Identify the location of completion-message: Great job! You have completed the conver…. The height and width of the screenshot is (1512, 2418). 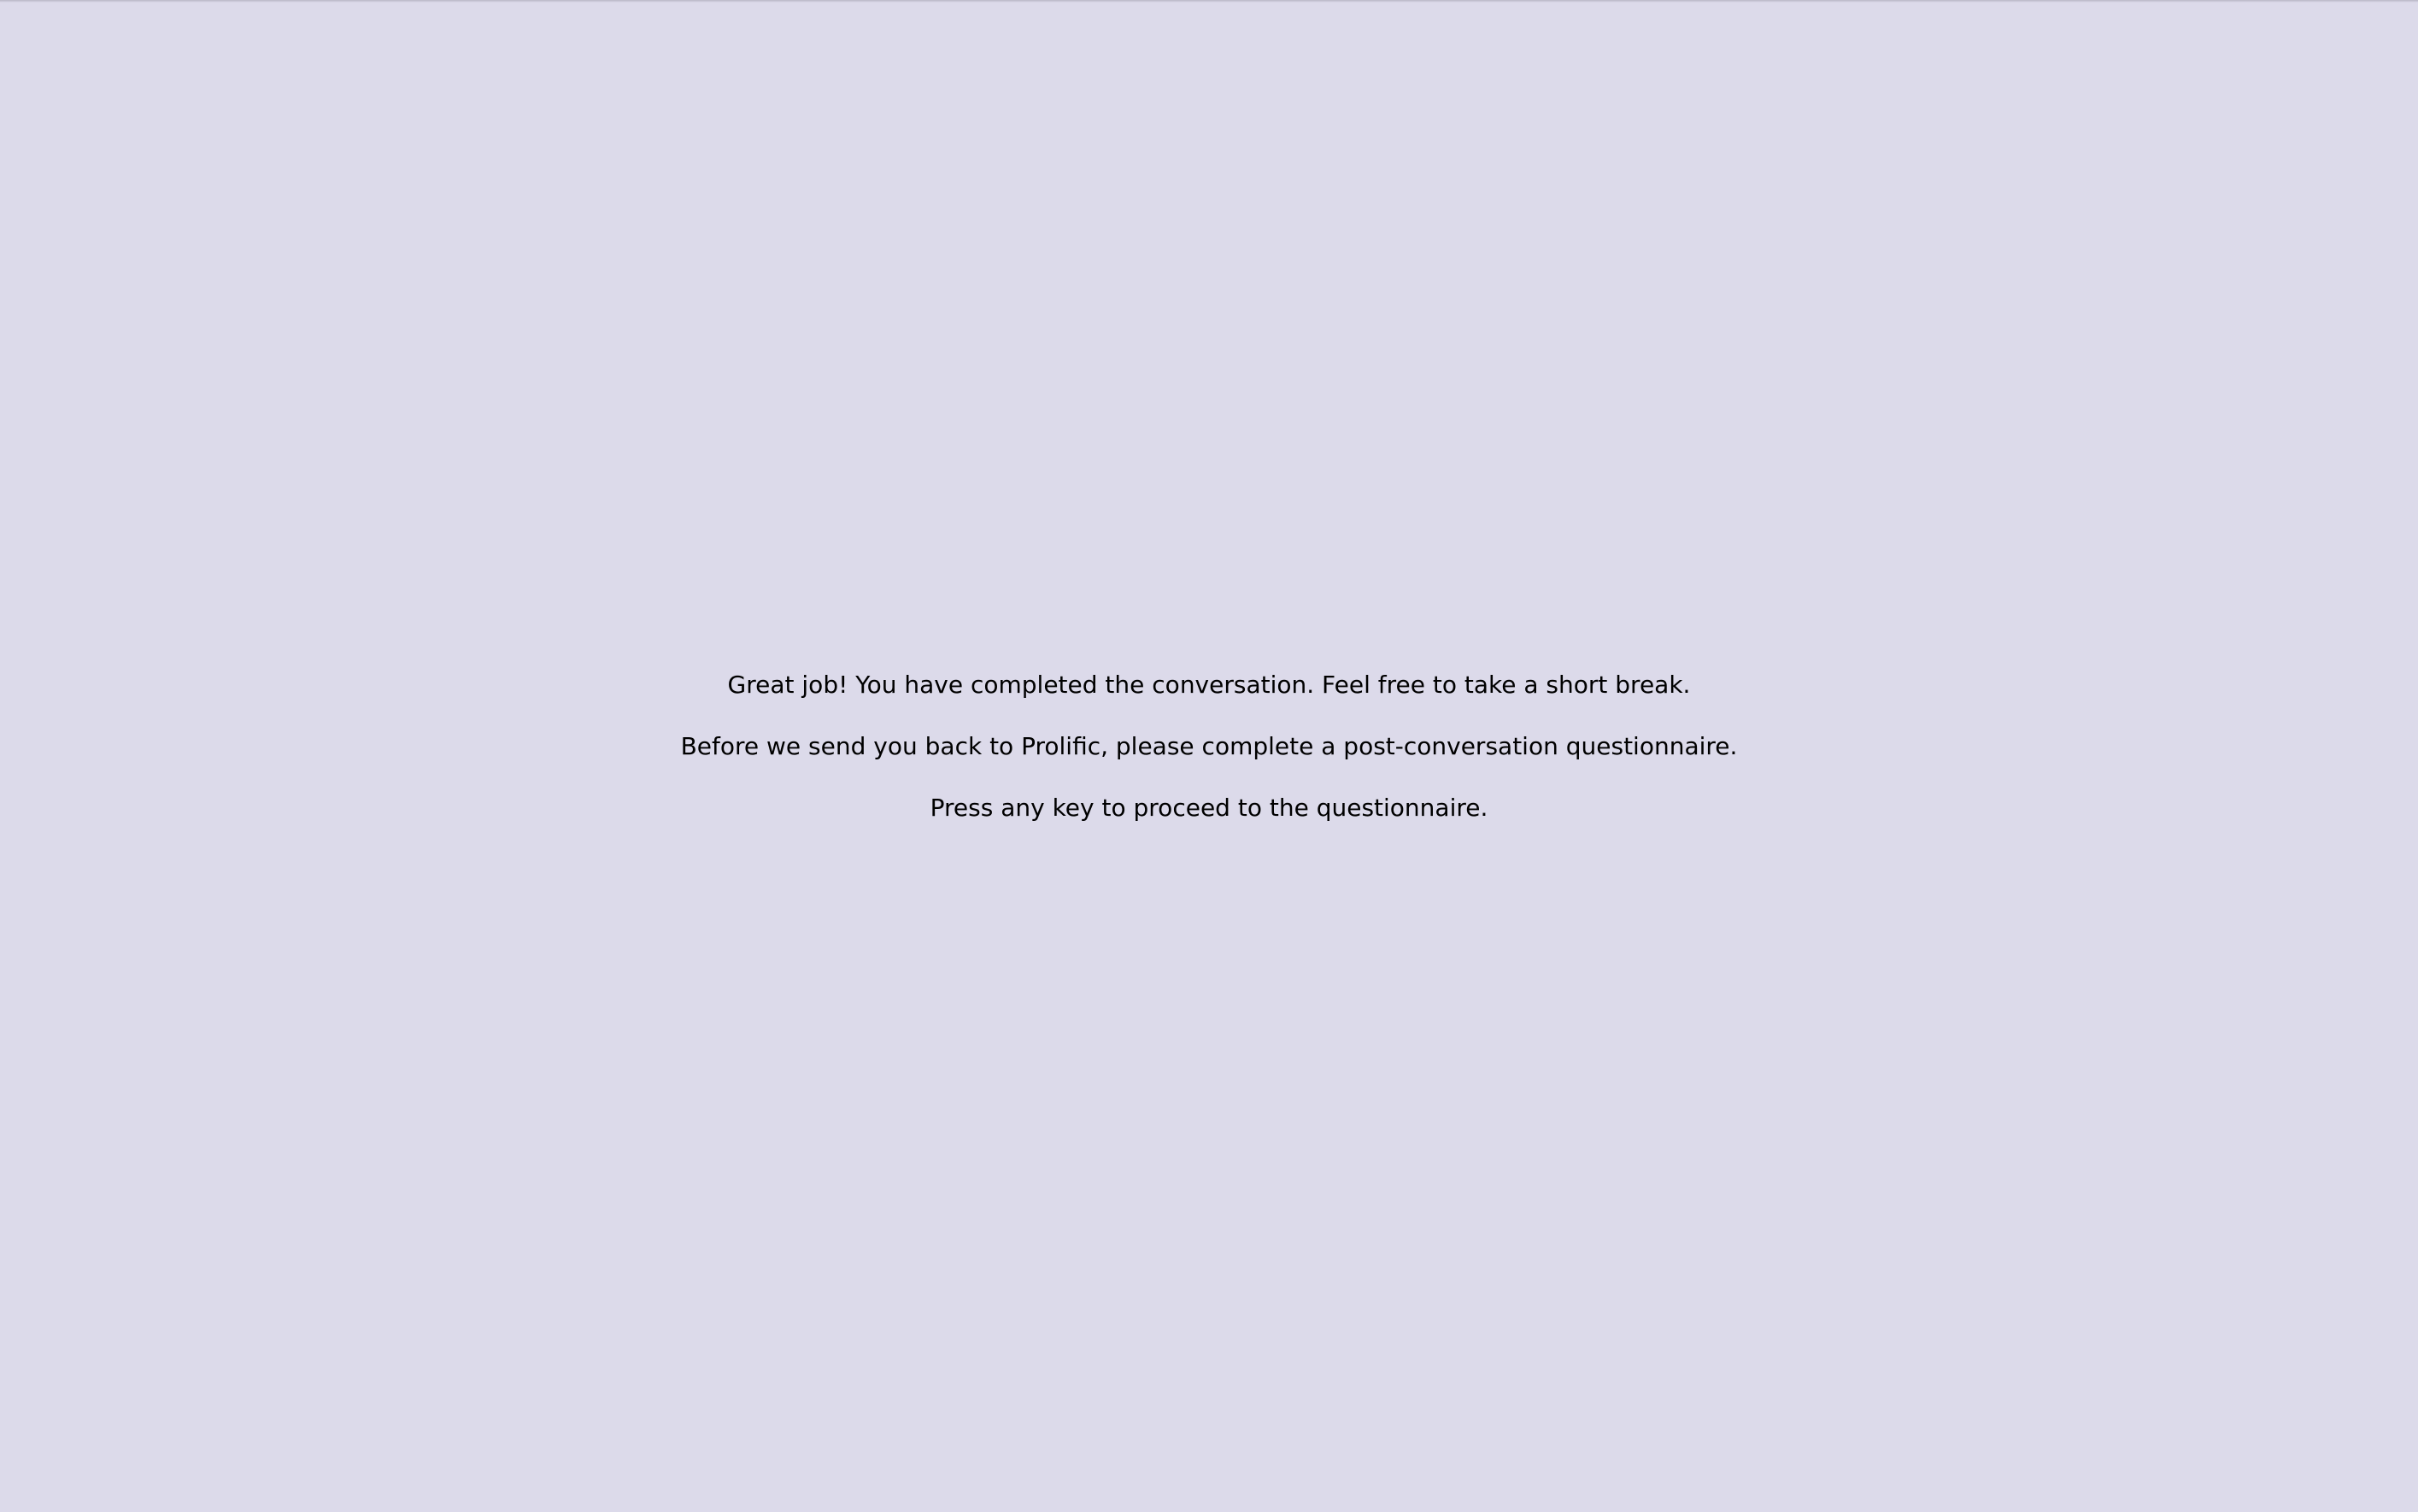
(1209, 762).